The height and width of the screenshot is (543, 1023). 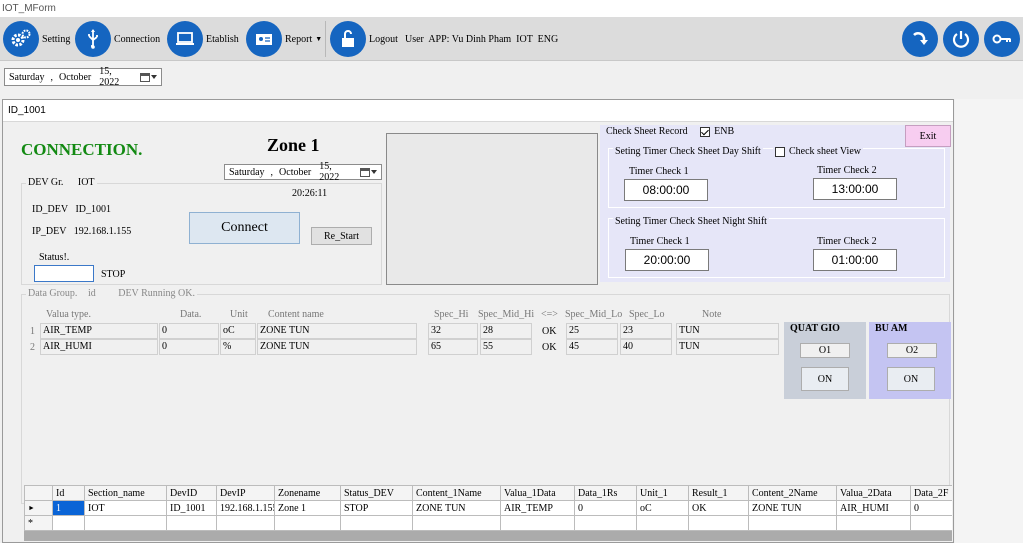 I want to click on status-input, so click(x=64, y=273).